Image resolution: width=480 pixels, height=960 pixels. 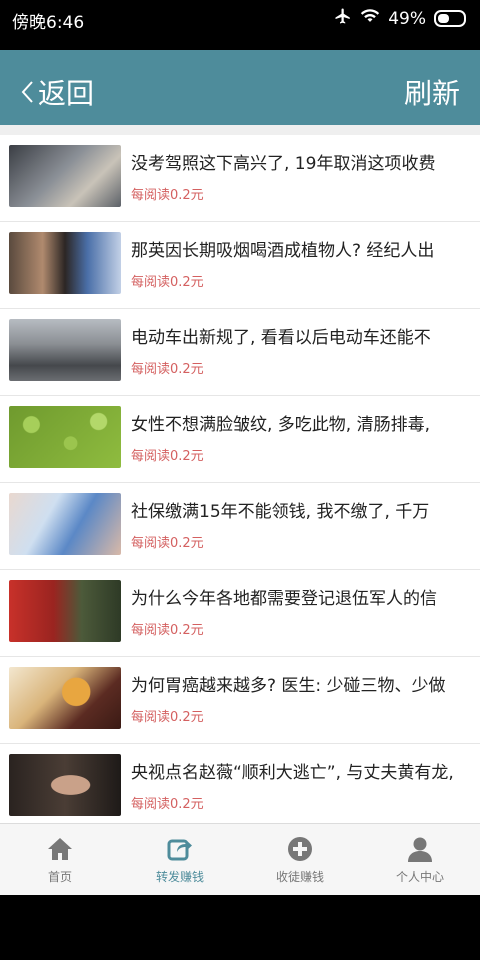 I want to click on battery-icon, so click(x=450, y=18).